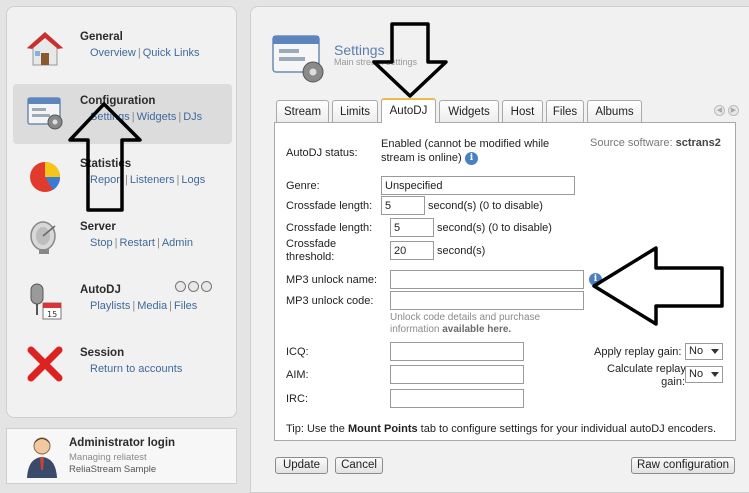 The height and width of the screenshot is (493, 749). Describe the element at coordinates (102, 353) in the screenshot. I see `sidebar-item-title: Session` at that location.